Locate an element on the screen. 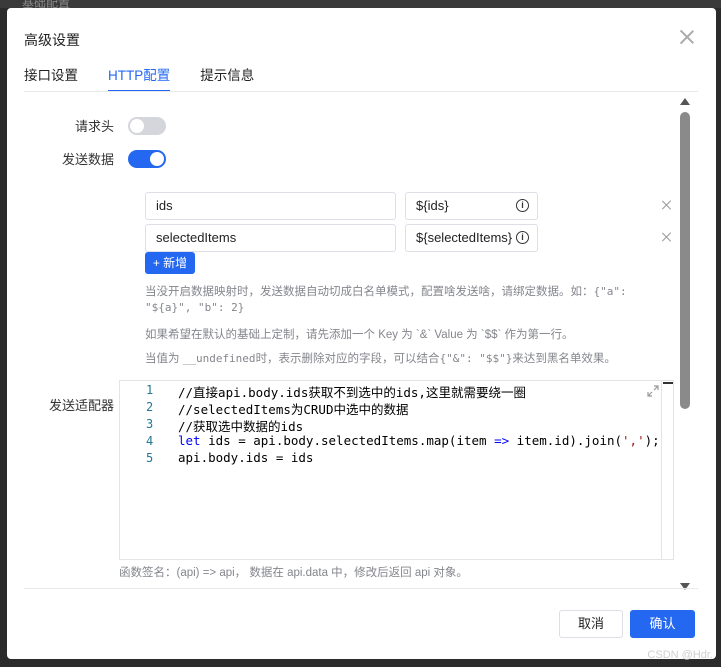 The width and height of the screenshot is (721, 667). key-value-text: selectedItems is located at coordinates (196, 237).